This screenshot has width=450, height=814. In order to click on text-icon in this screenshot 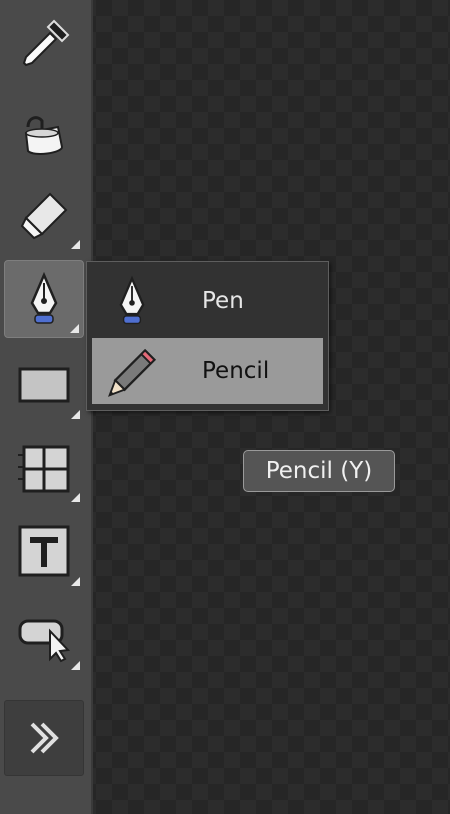, I will do `click(44, 551)`.